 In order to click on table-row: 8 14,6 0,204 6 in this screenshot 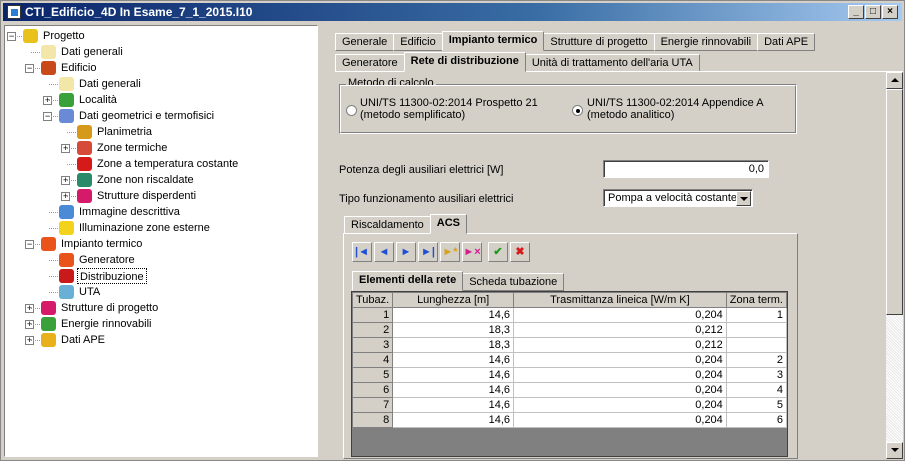, I will do `click(569, 420)`.